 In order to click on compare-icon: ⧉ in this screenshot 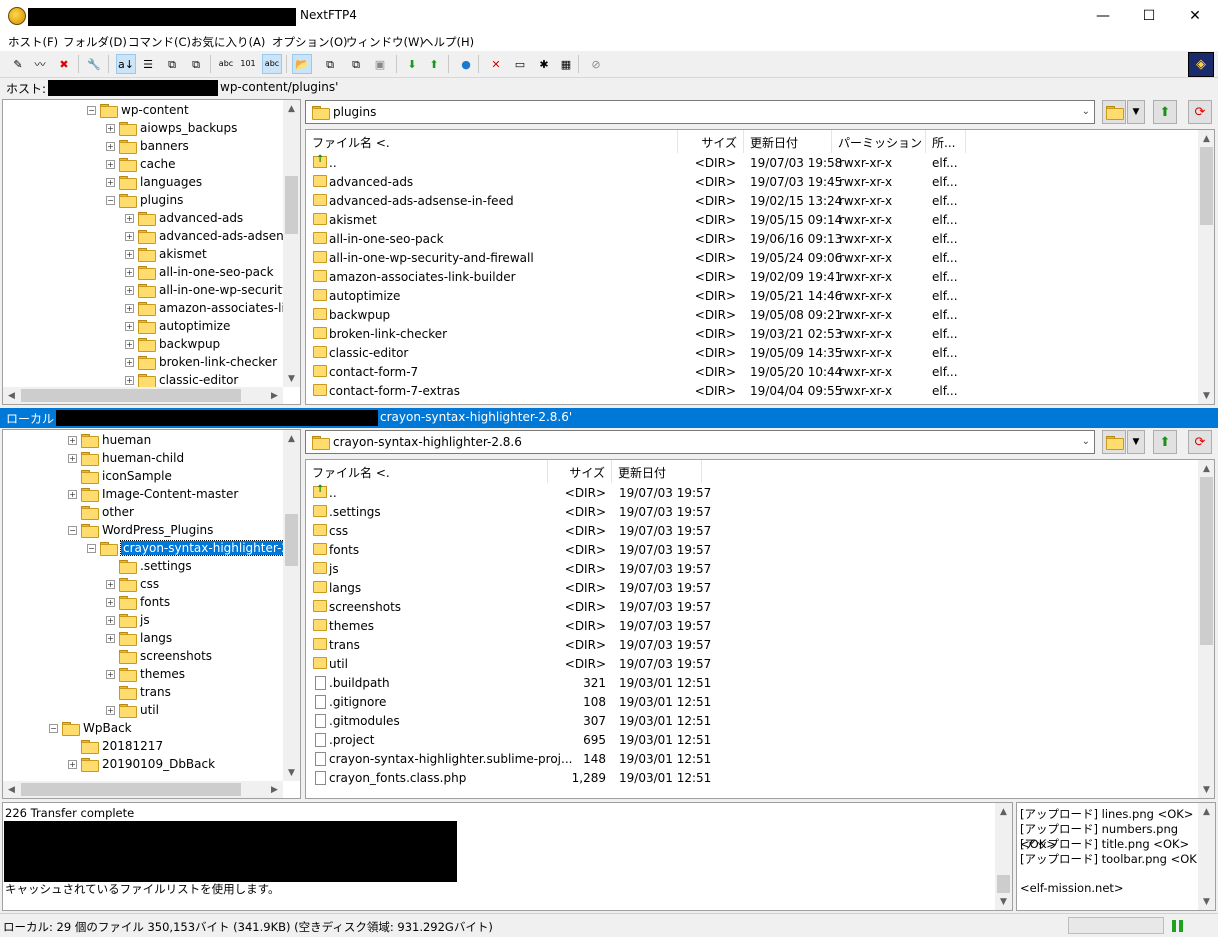, I will do `click(356, 64)`.